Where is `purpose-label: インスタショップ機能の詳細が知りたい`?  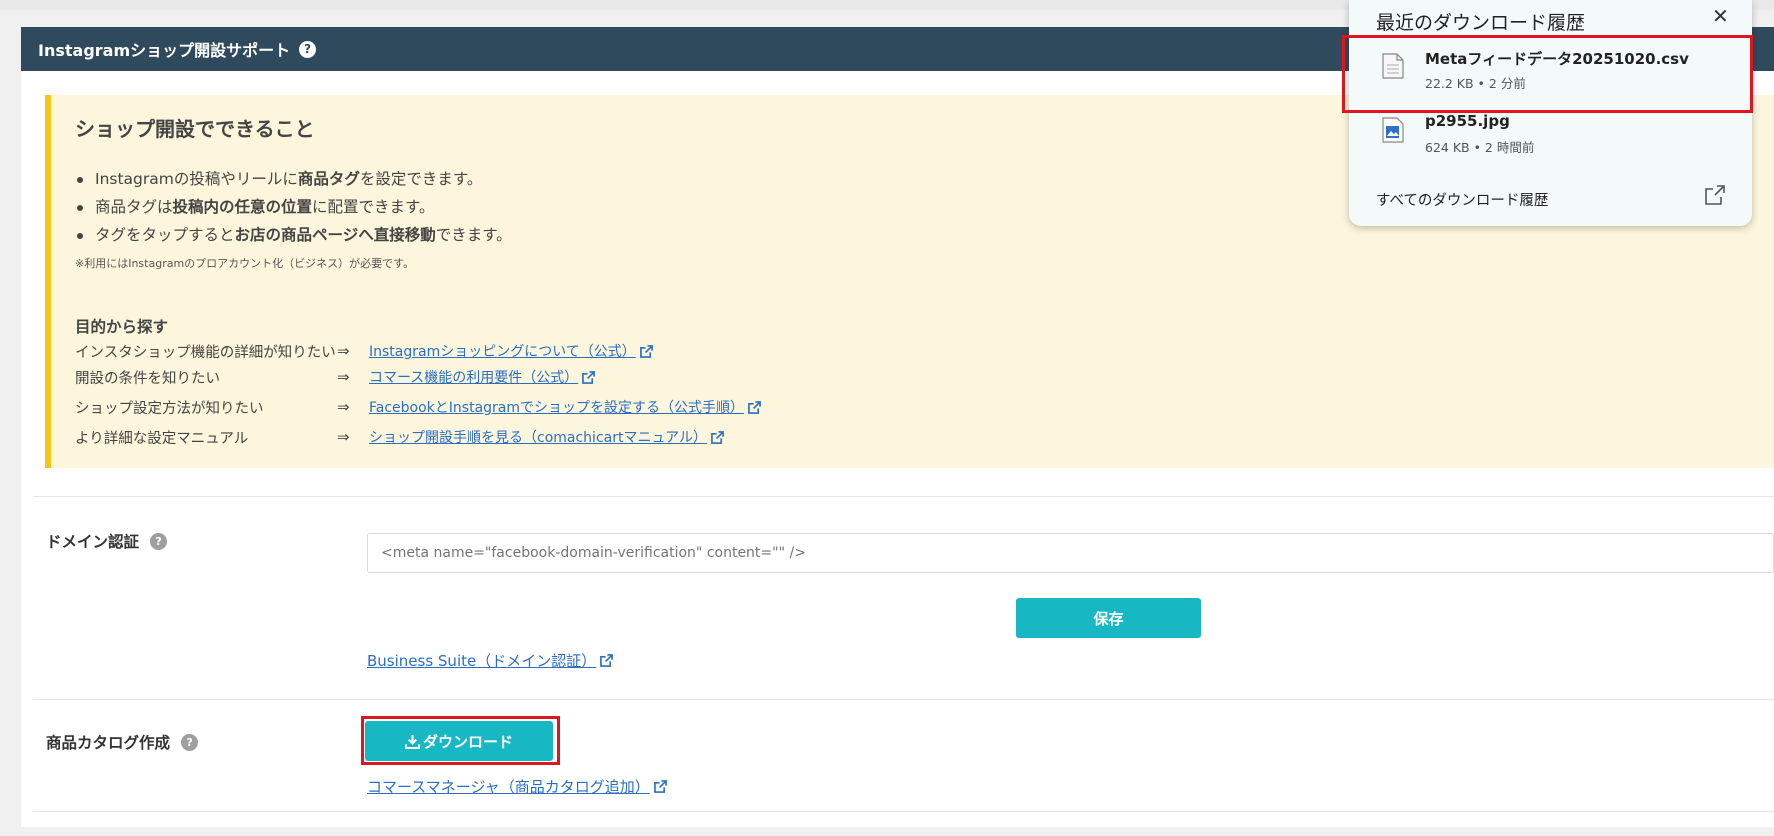
purpose-label: インスタショップ機能の詳細が知りたい is located at coordinates (205, 352).